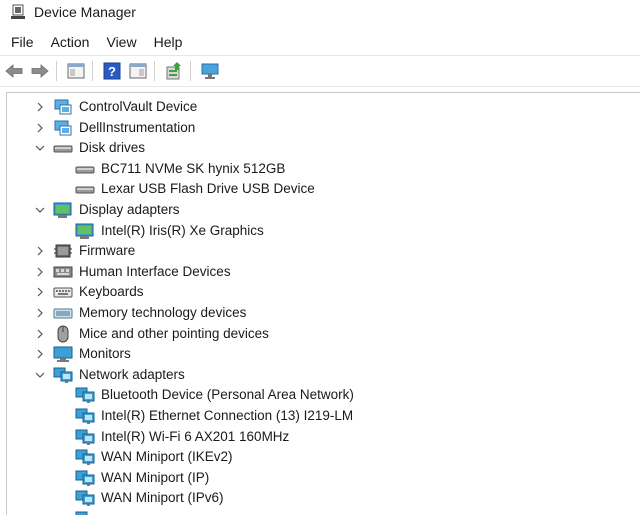 This screenshot has height=515, width=640. Describe the element at coordinates (85, 12) in the screenshot. I see `window-title: Device Manager` at that location.